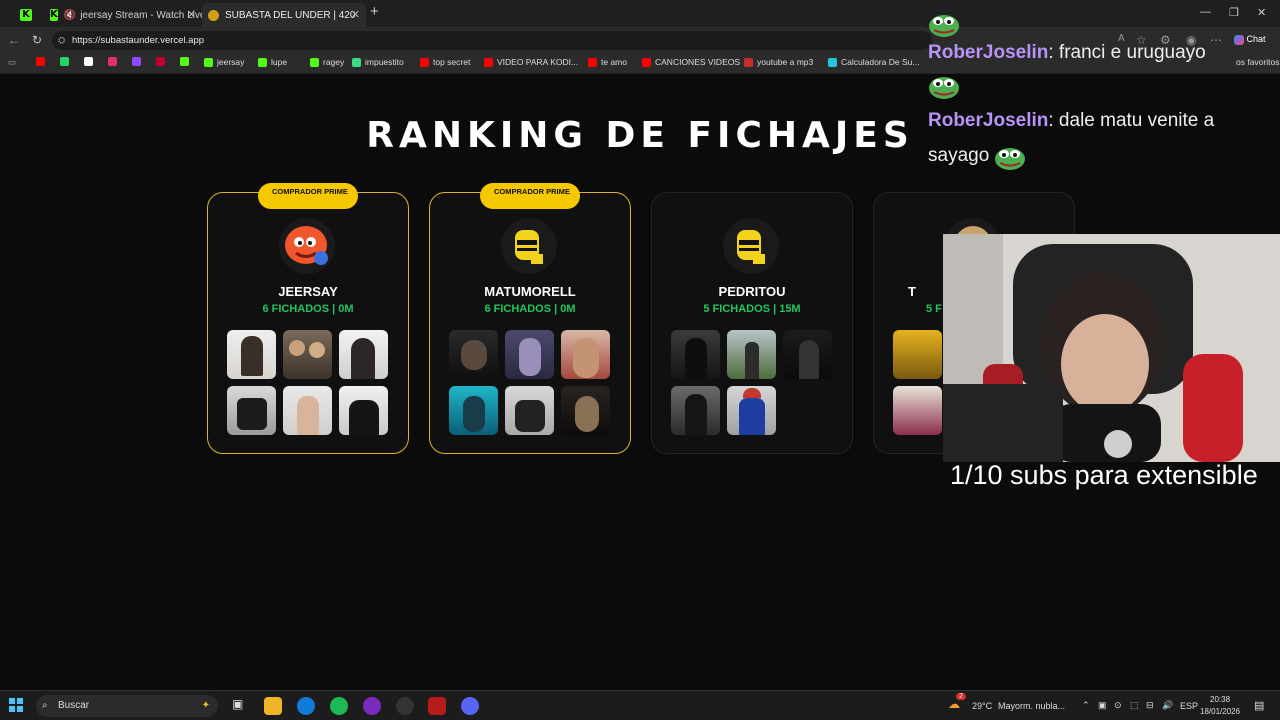 This screenshot has width=1280, height=720. Describe the element at coordinates (1086, 705) in the screenshot. I see `show-hidden-icons: ⌃` at that location.